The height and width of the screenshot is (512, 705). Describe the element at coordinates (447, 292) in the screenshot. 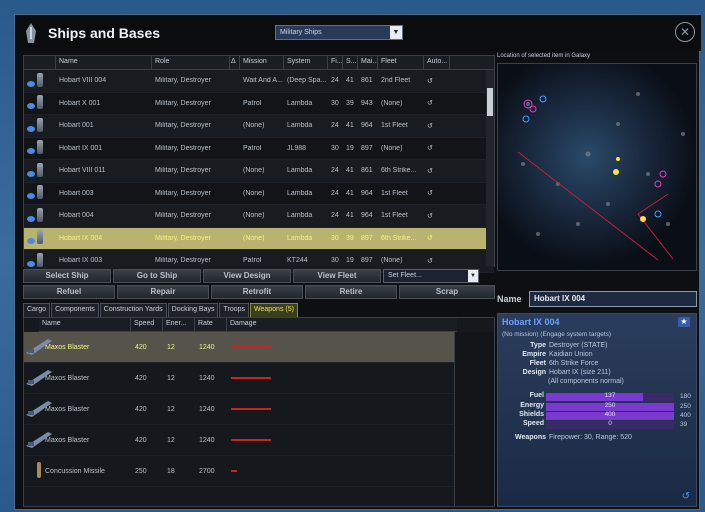

I see `scrap-button: Scrap` at that location.